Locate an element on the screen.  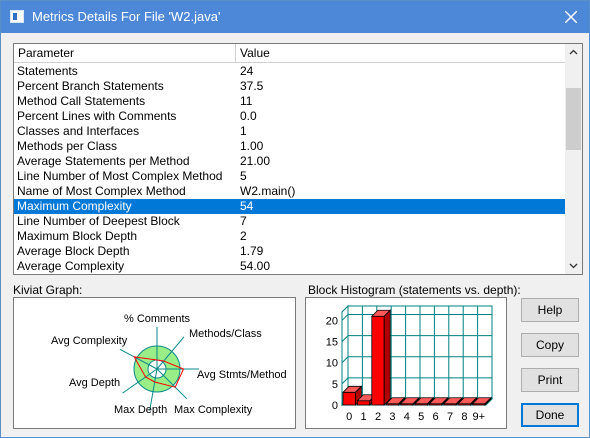
x-tick-label: 7 is located at coordinates (450, 417).